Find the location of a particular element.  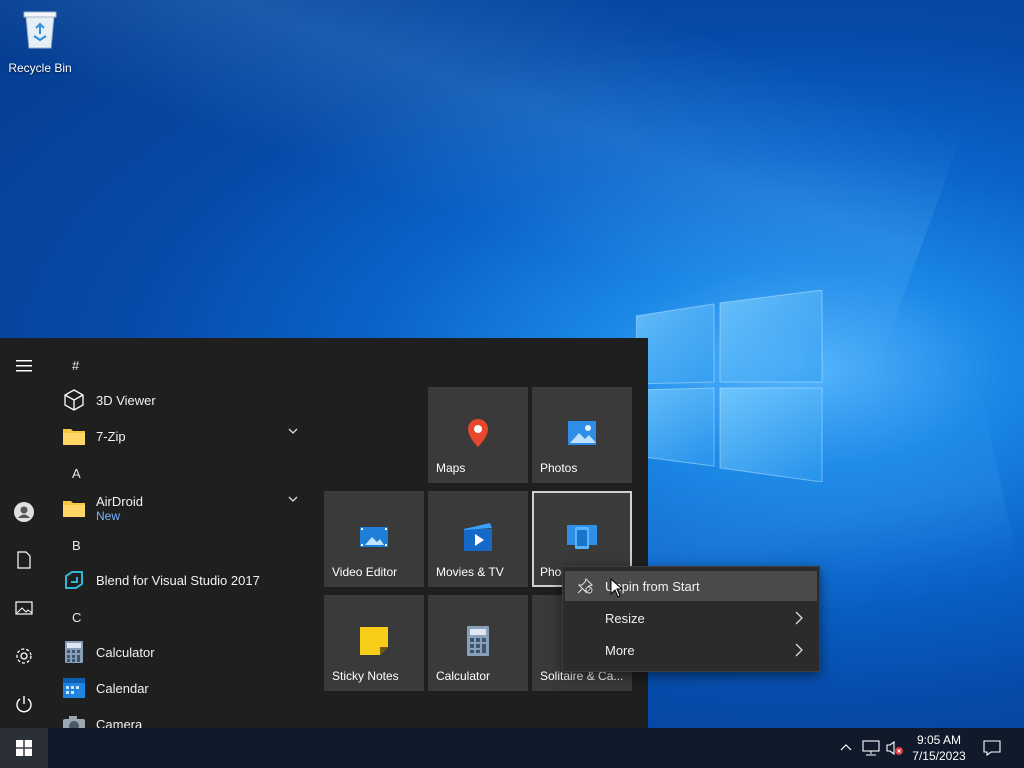

tile-maps: Maps is located at coordinates (478, 435).